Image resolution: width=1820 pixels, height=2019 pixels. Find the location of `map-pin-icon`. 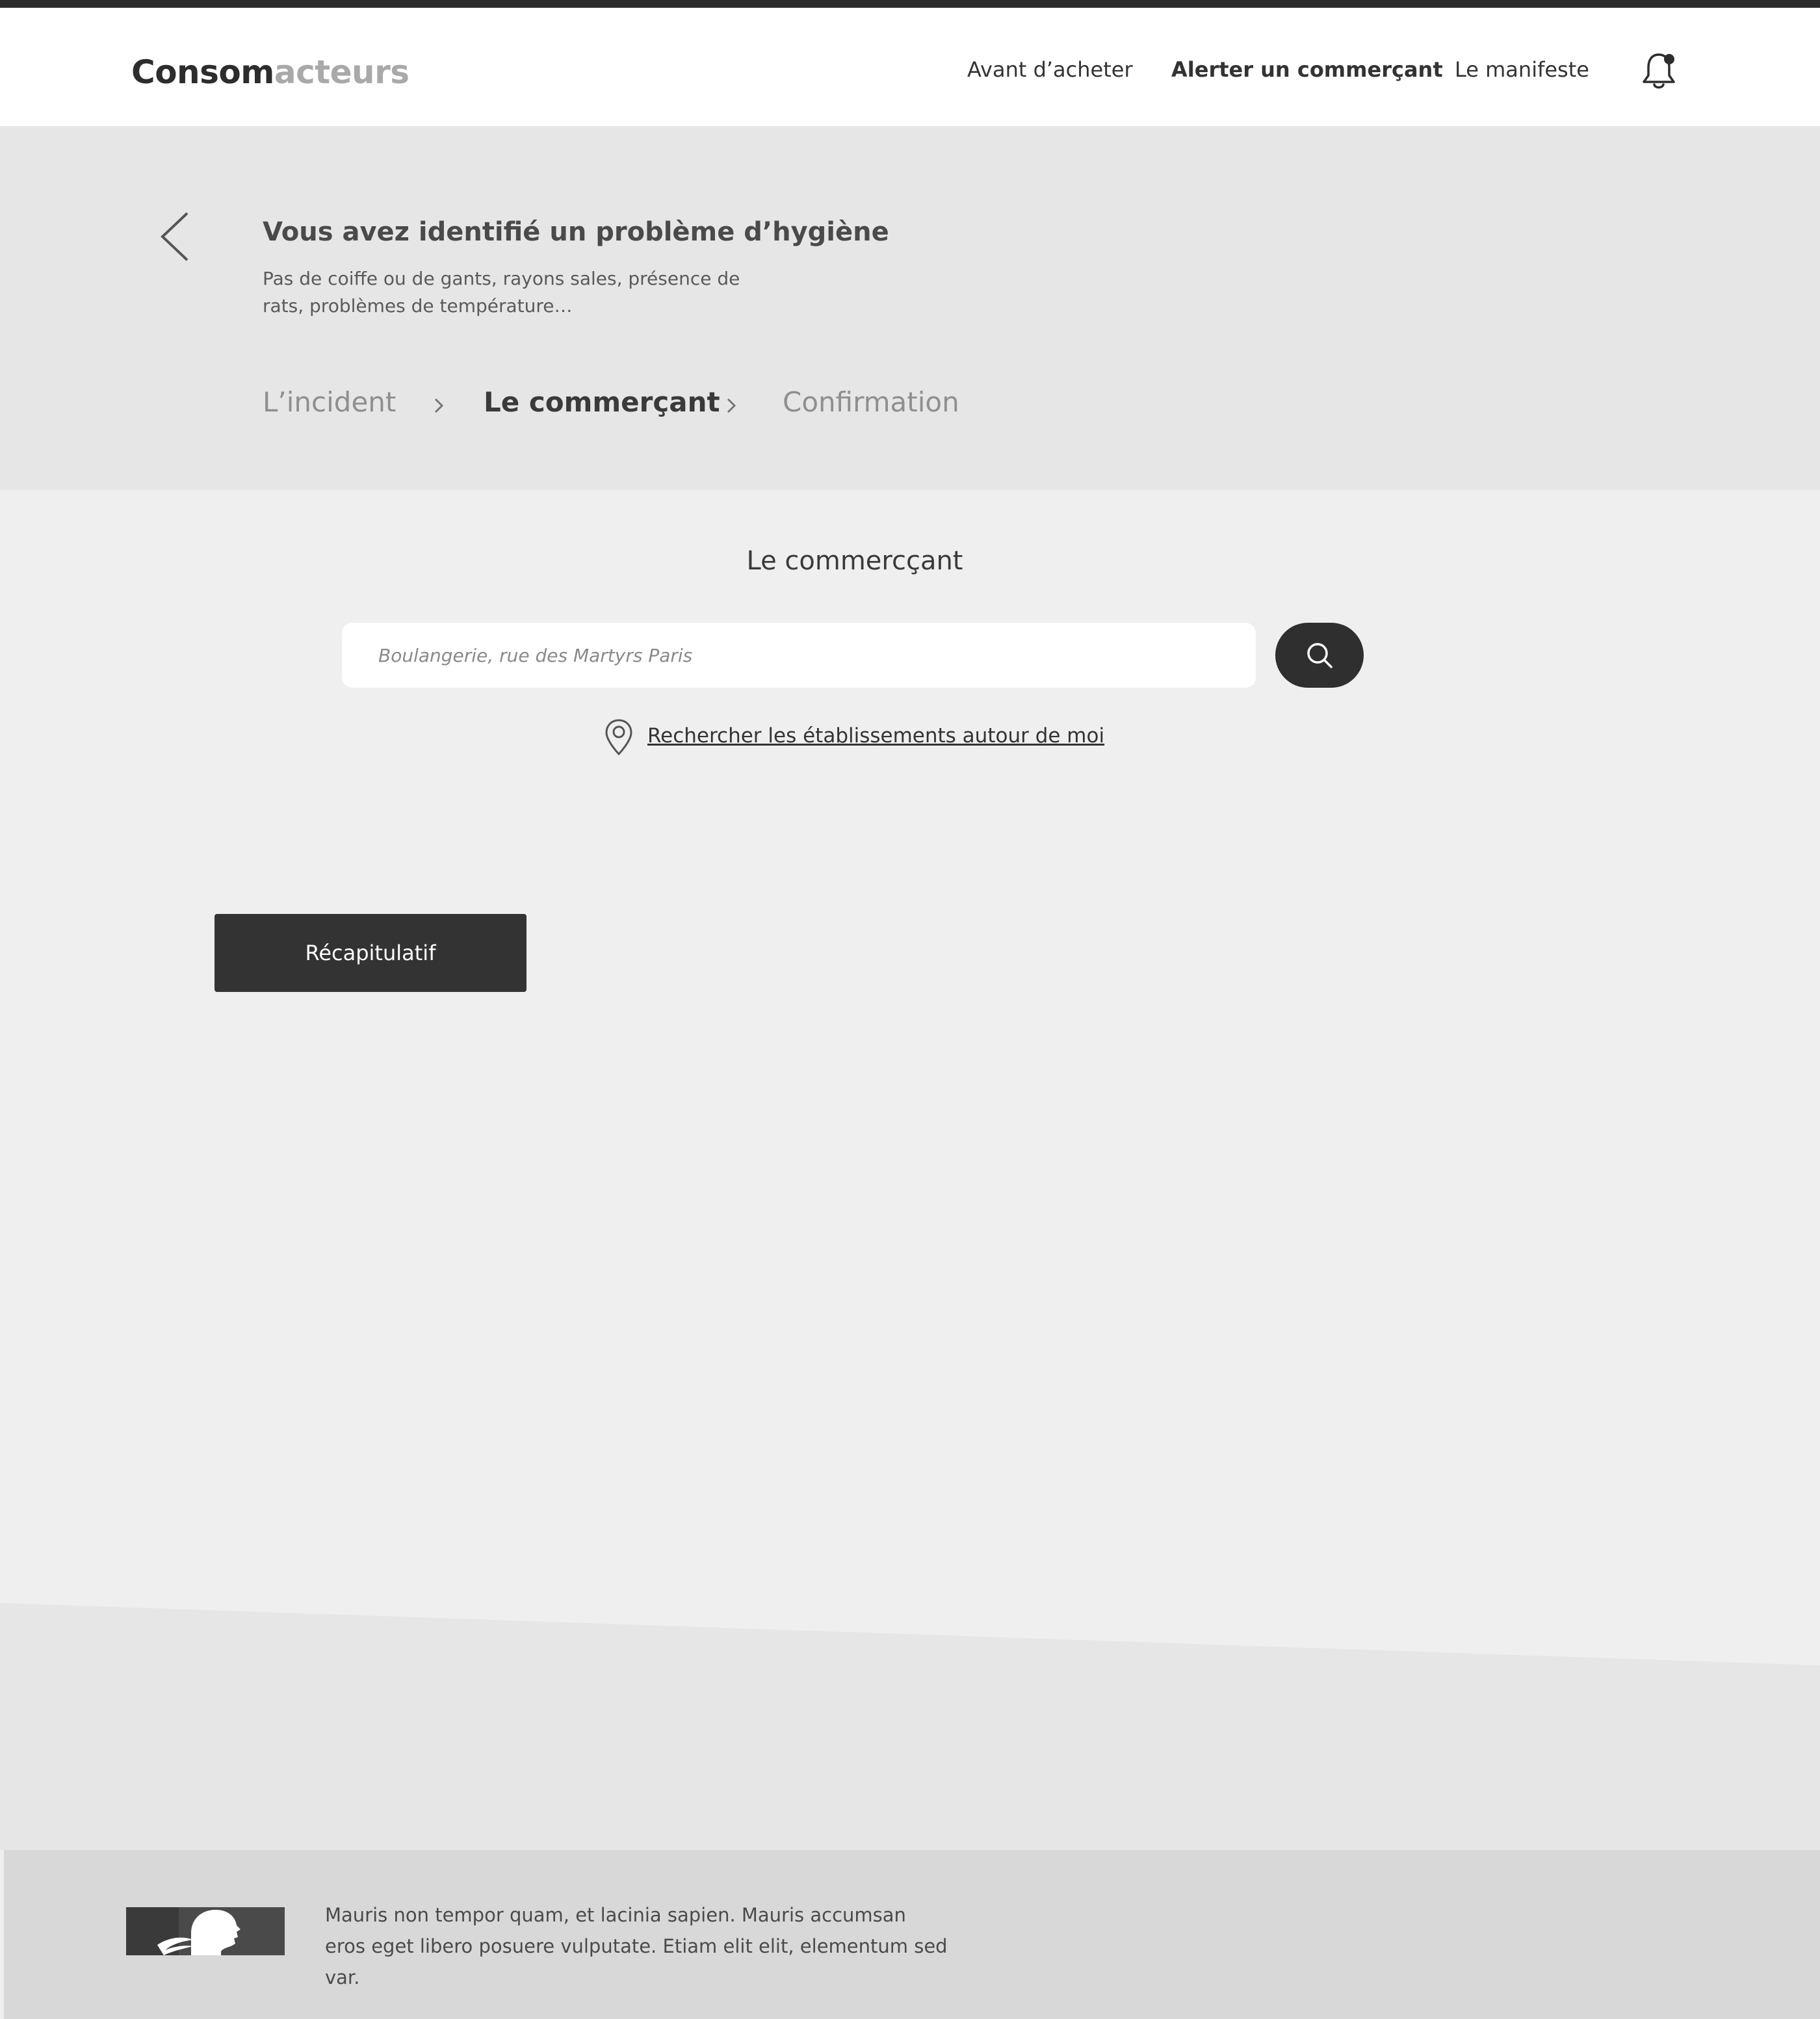

map-pin-icon is located at coordinates (618, 737).